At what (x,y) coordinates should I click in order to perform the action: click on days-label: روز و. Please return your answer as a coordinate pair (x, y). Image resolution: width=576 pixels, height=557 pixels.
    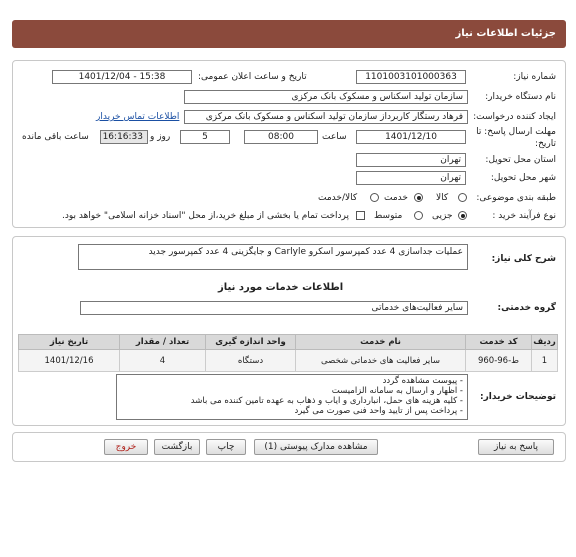
    Looking at the image, I should click on (160, 137).